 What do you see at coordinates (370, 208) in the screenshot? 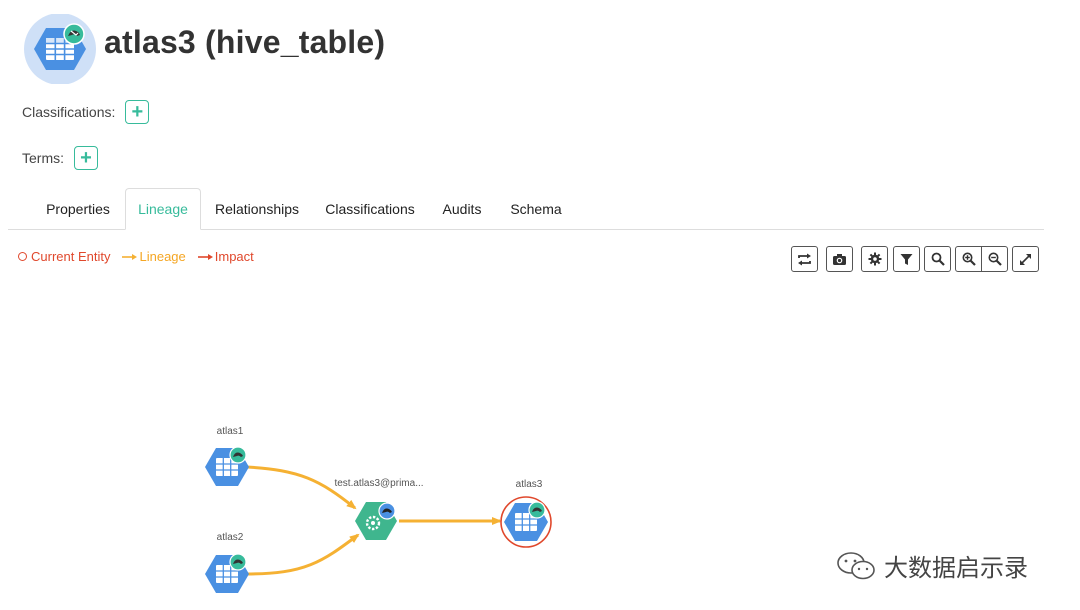
I see `tab-classifications: Classifications` at bounding box center [370, 208].